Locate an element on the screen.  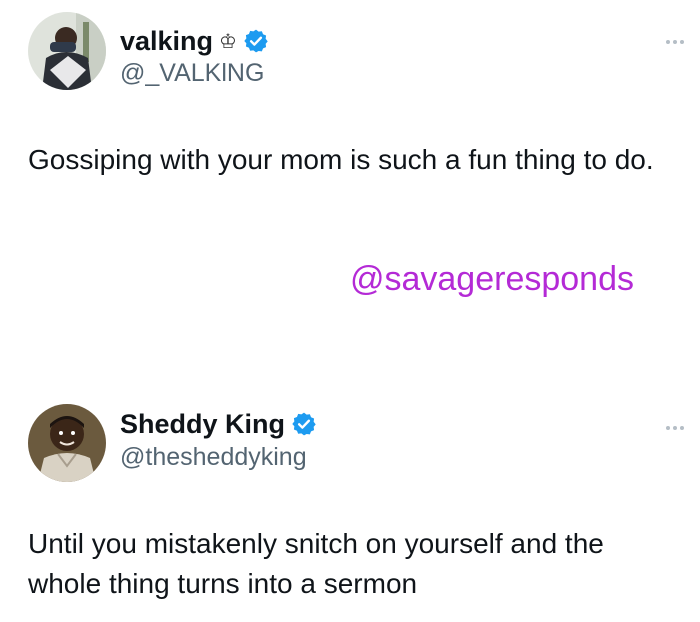
crown-icon: ♔ is located at coordinates (228, 41).